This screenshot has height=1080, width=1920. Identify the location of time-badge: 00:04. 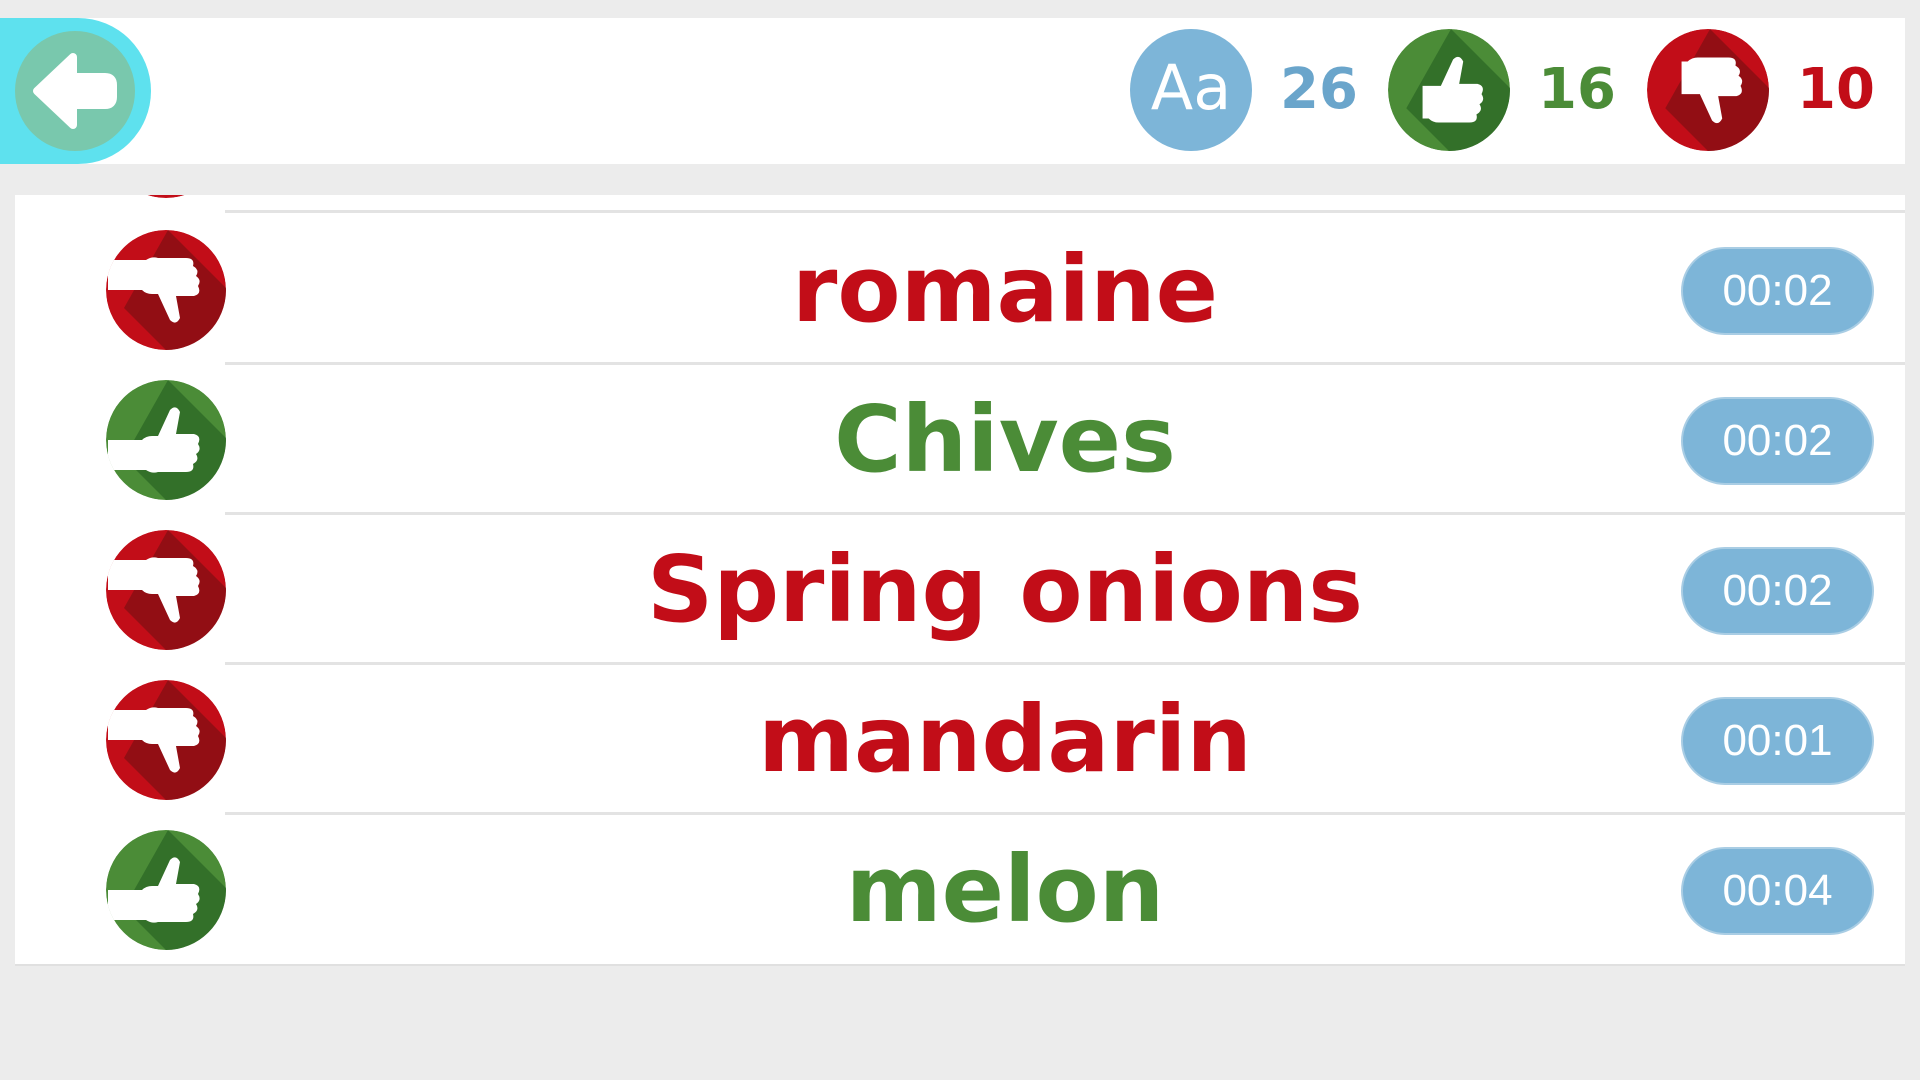
(1777, 891).